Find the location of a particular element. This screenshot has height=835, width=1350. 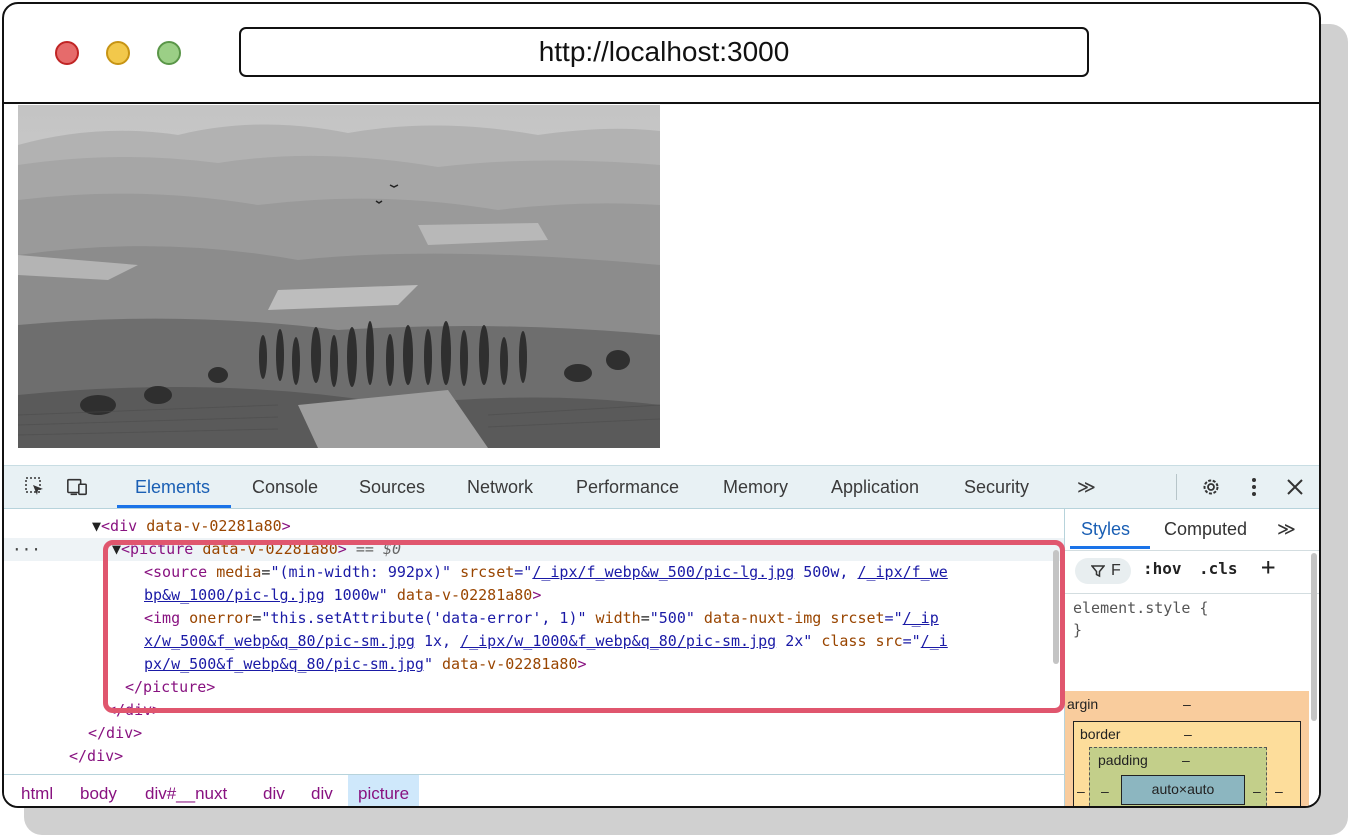

margin-right-value: – is located at coordinates (1279, 791).